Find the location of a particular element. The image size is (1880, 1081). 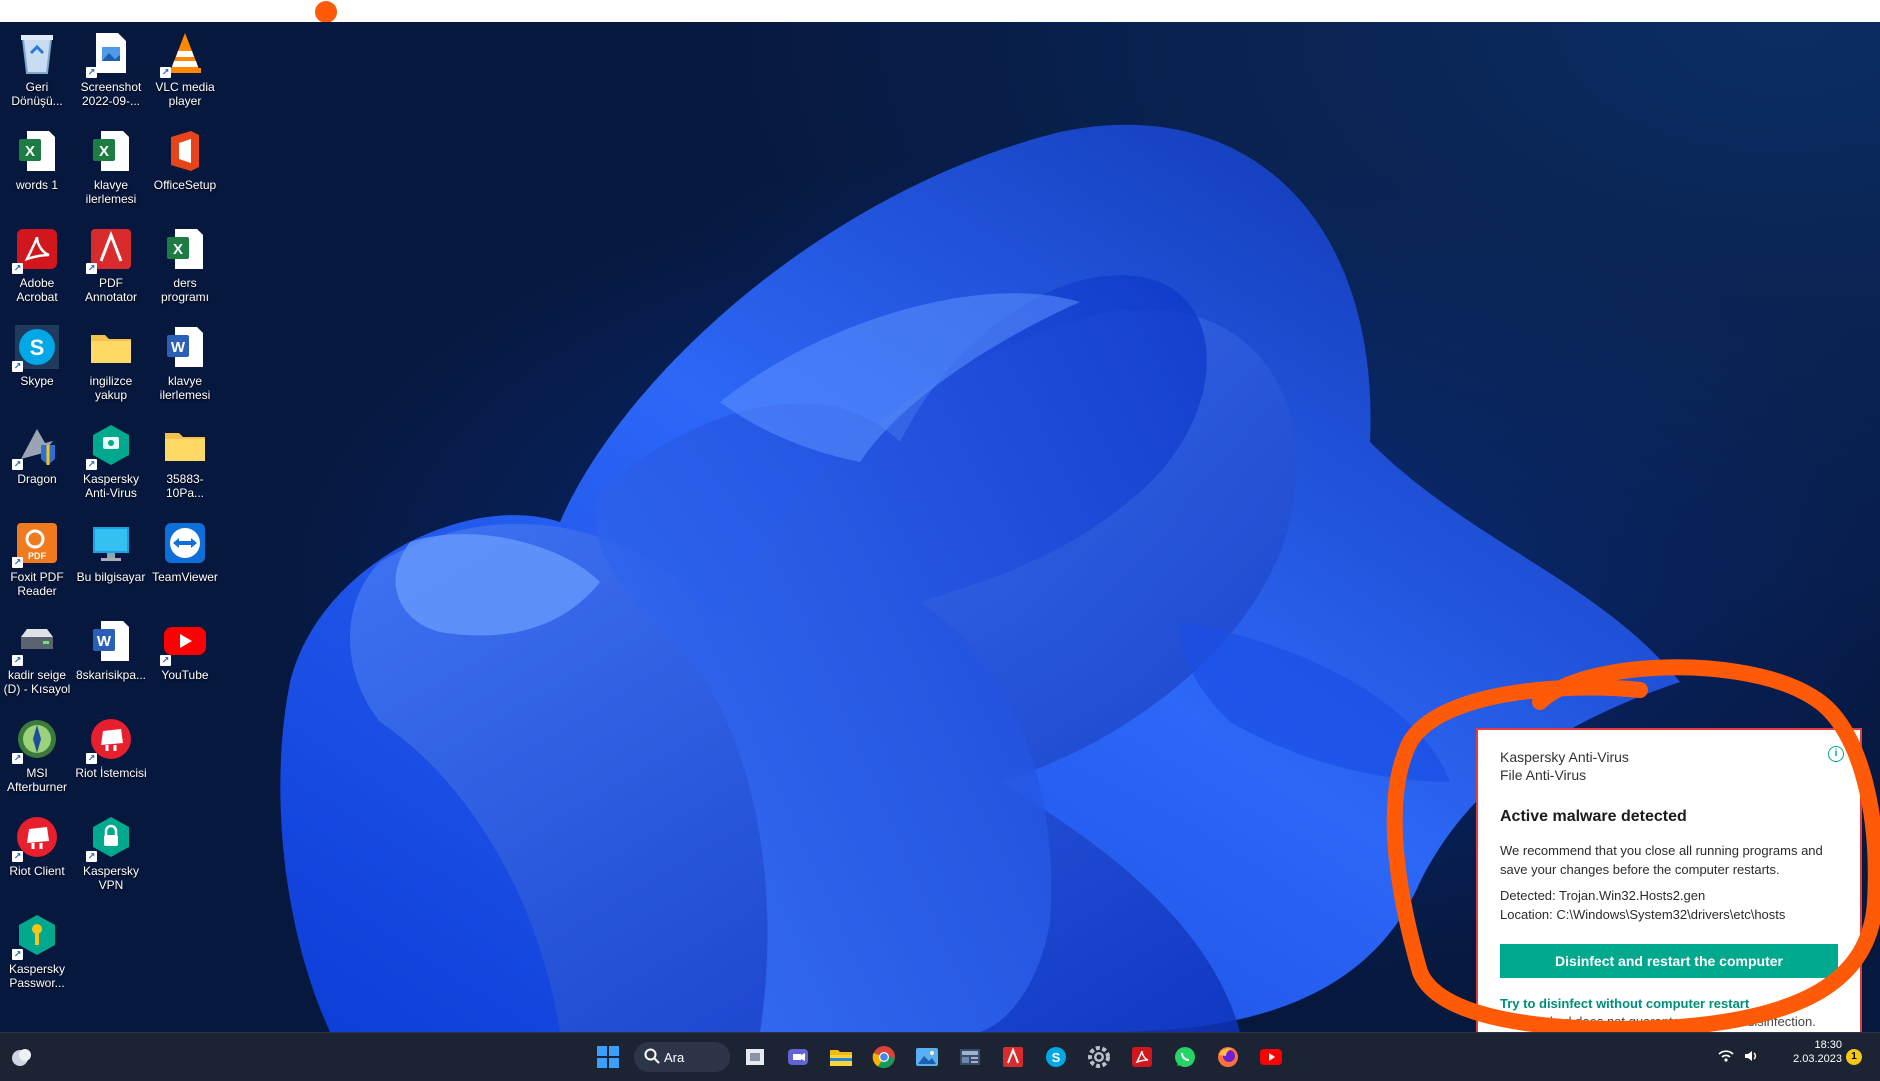

search-label: Ara is located at coordinates (674, 1057).